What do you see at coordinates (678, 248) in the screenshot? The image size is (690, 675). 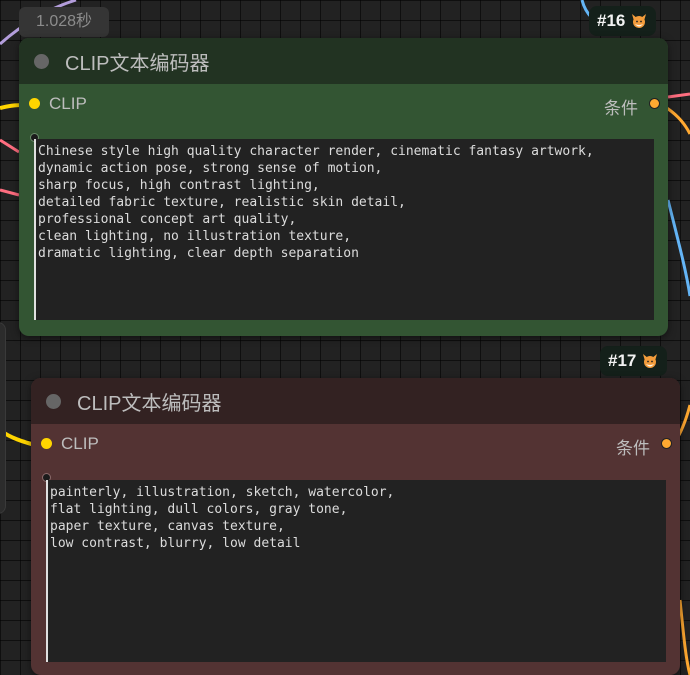 I see `link-wire-image-right` at bounding box center [678, 248].